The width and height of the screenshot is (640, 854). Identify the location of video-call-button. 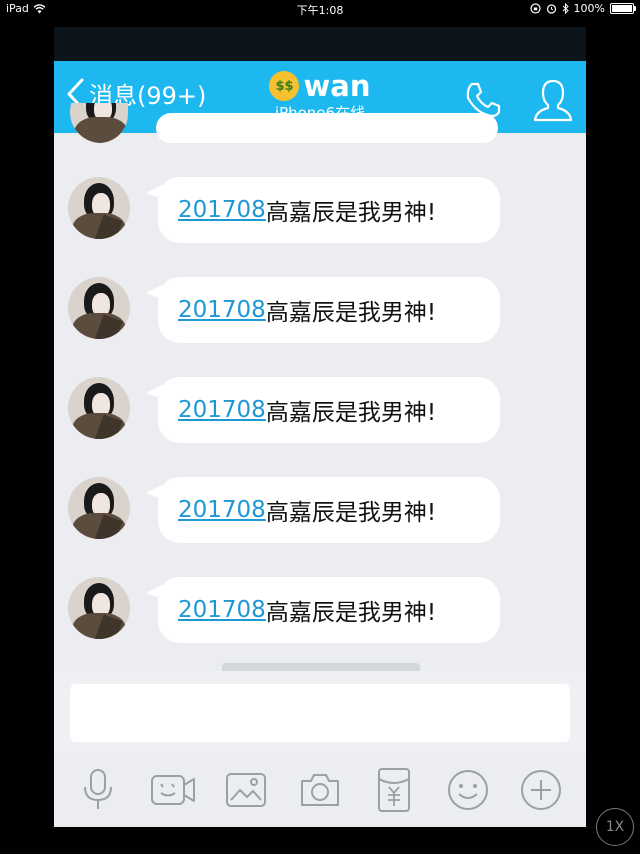
(173, 790).